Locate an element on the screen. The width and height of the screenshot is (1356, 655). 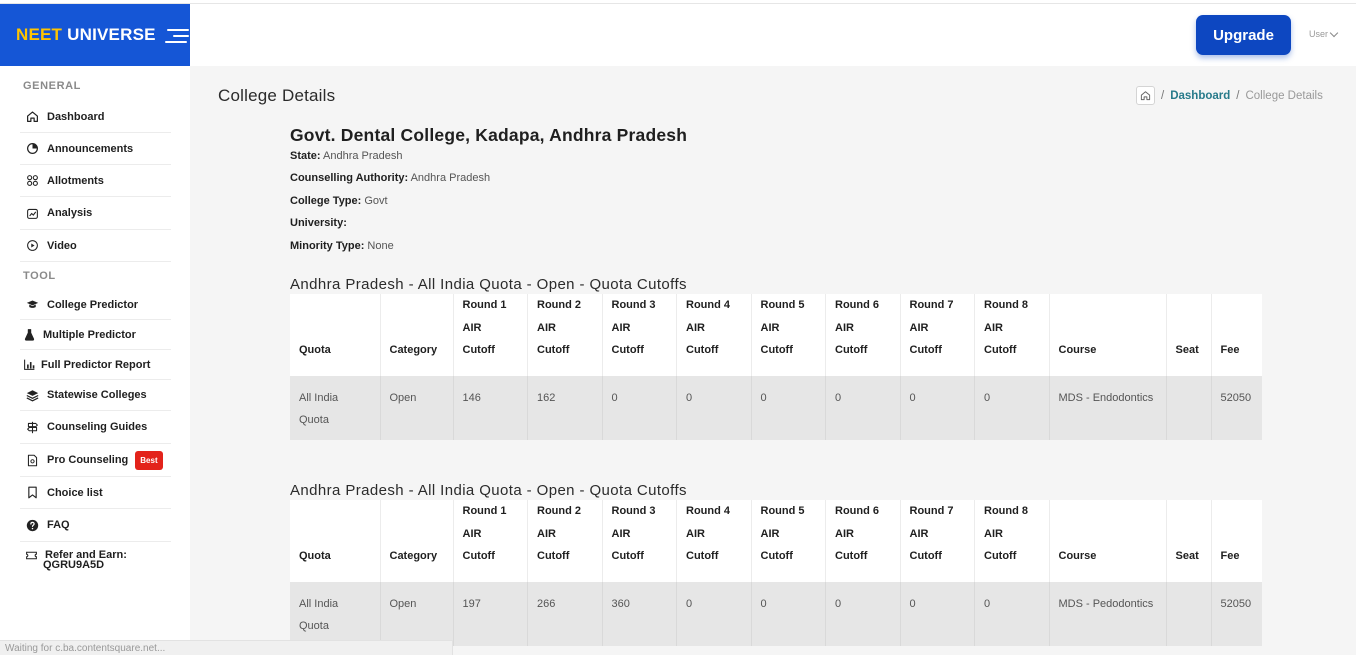
user-label: User is located at coordinates (1319, 34).